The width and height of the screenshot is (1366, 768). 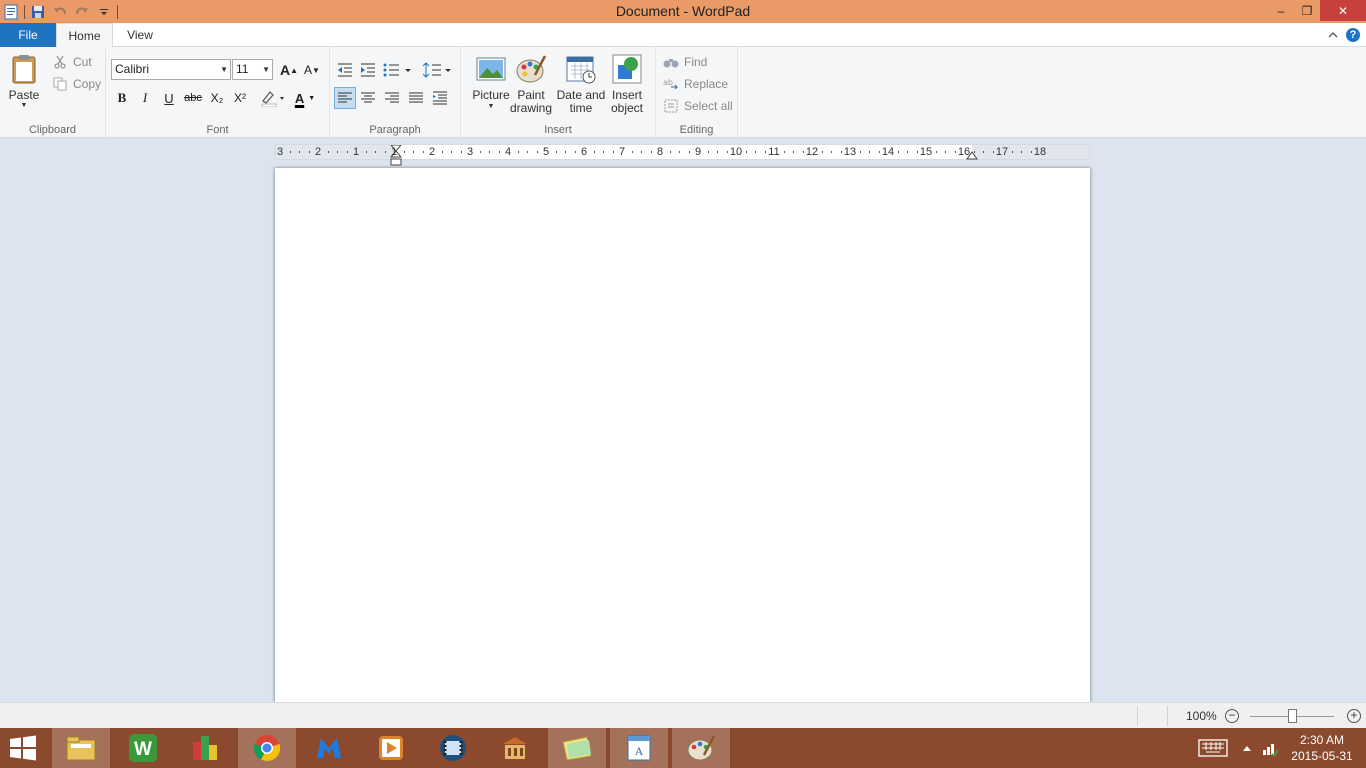 What do you see at coordinates (205, 748) in the screenshot?
I see `taskbar-app-tiles` at bounding box center [205, 748].